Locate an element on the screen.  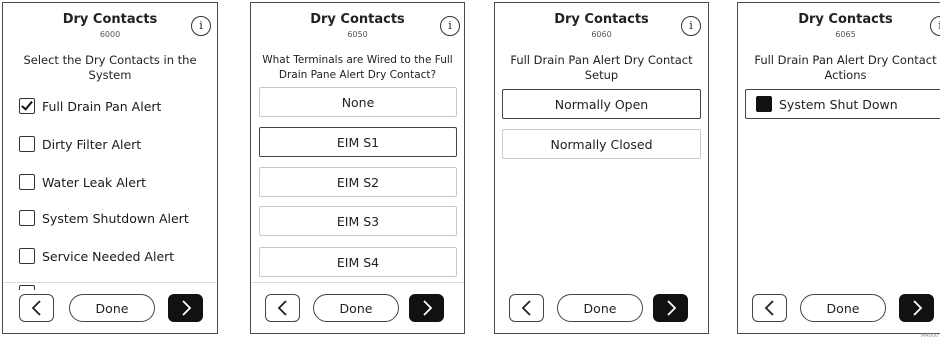
screen-prompt-text: Full Drain Pan Alert Dry Contact Actions is located at coordinates (845, 67).